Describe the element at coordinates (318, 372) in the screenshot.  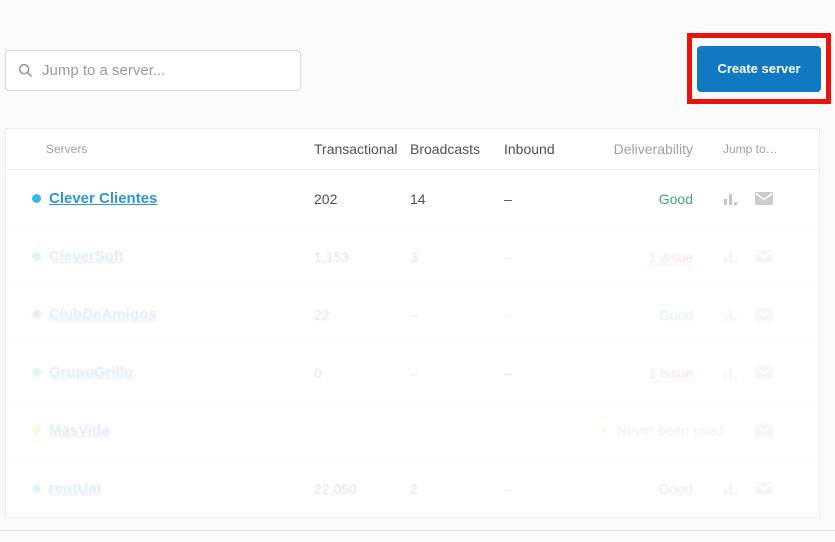
I see `transactional-count: 0` at that location.